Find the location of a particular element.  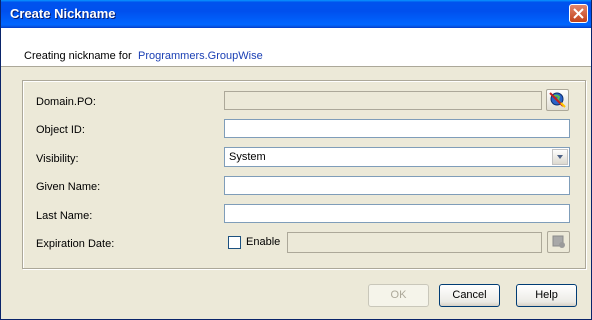

help-button: Help is located at coordinates (546, 295).